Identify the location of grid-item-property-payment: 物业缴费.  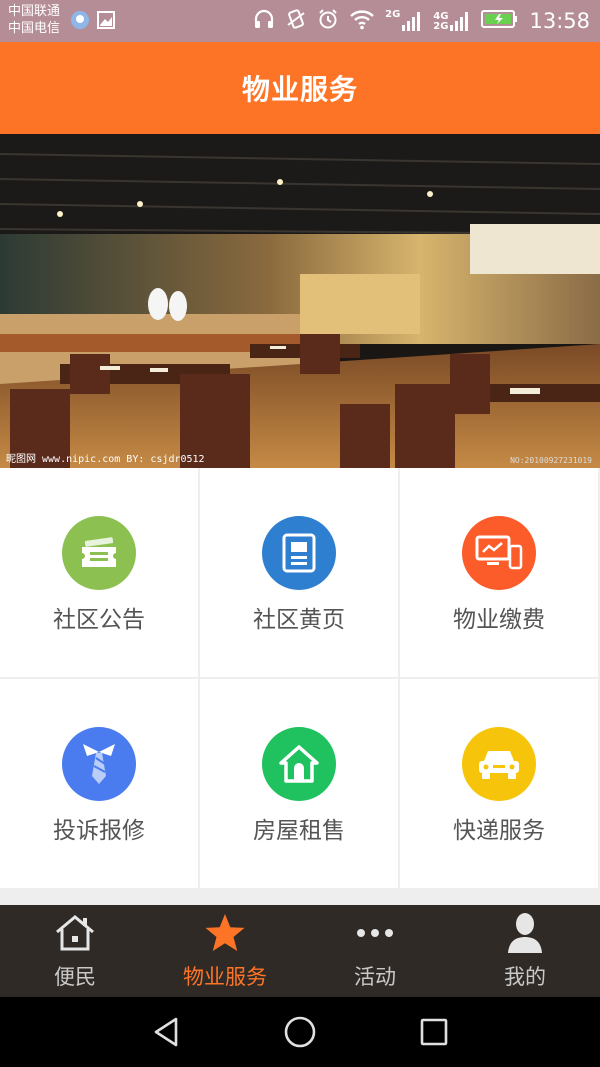
(499, 572).